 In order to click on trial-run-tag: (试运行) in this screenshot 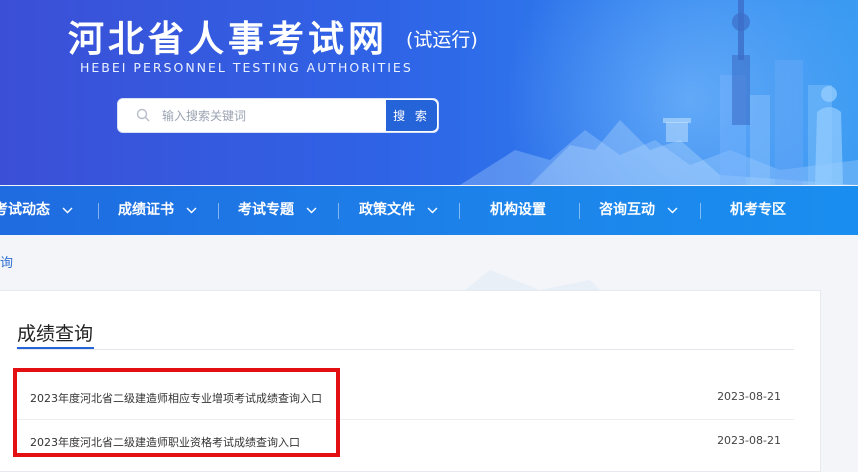, I will do `click(442, 40)`.